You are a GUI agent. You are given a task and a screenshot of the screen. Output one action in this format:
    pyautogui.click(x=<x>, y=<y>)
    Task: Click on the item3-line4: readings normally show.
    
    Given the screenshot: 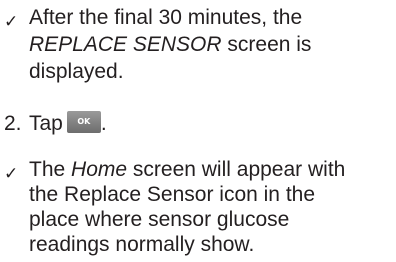 What is the action you would take?
    pyautogui.click(x=142, y=244)
    